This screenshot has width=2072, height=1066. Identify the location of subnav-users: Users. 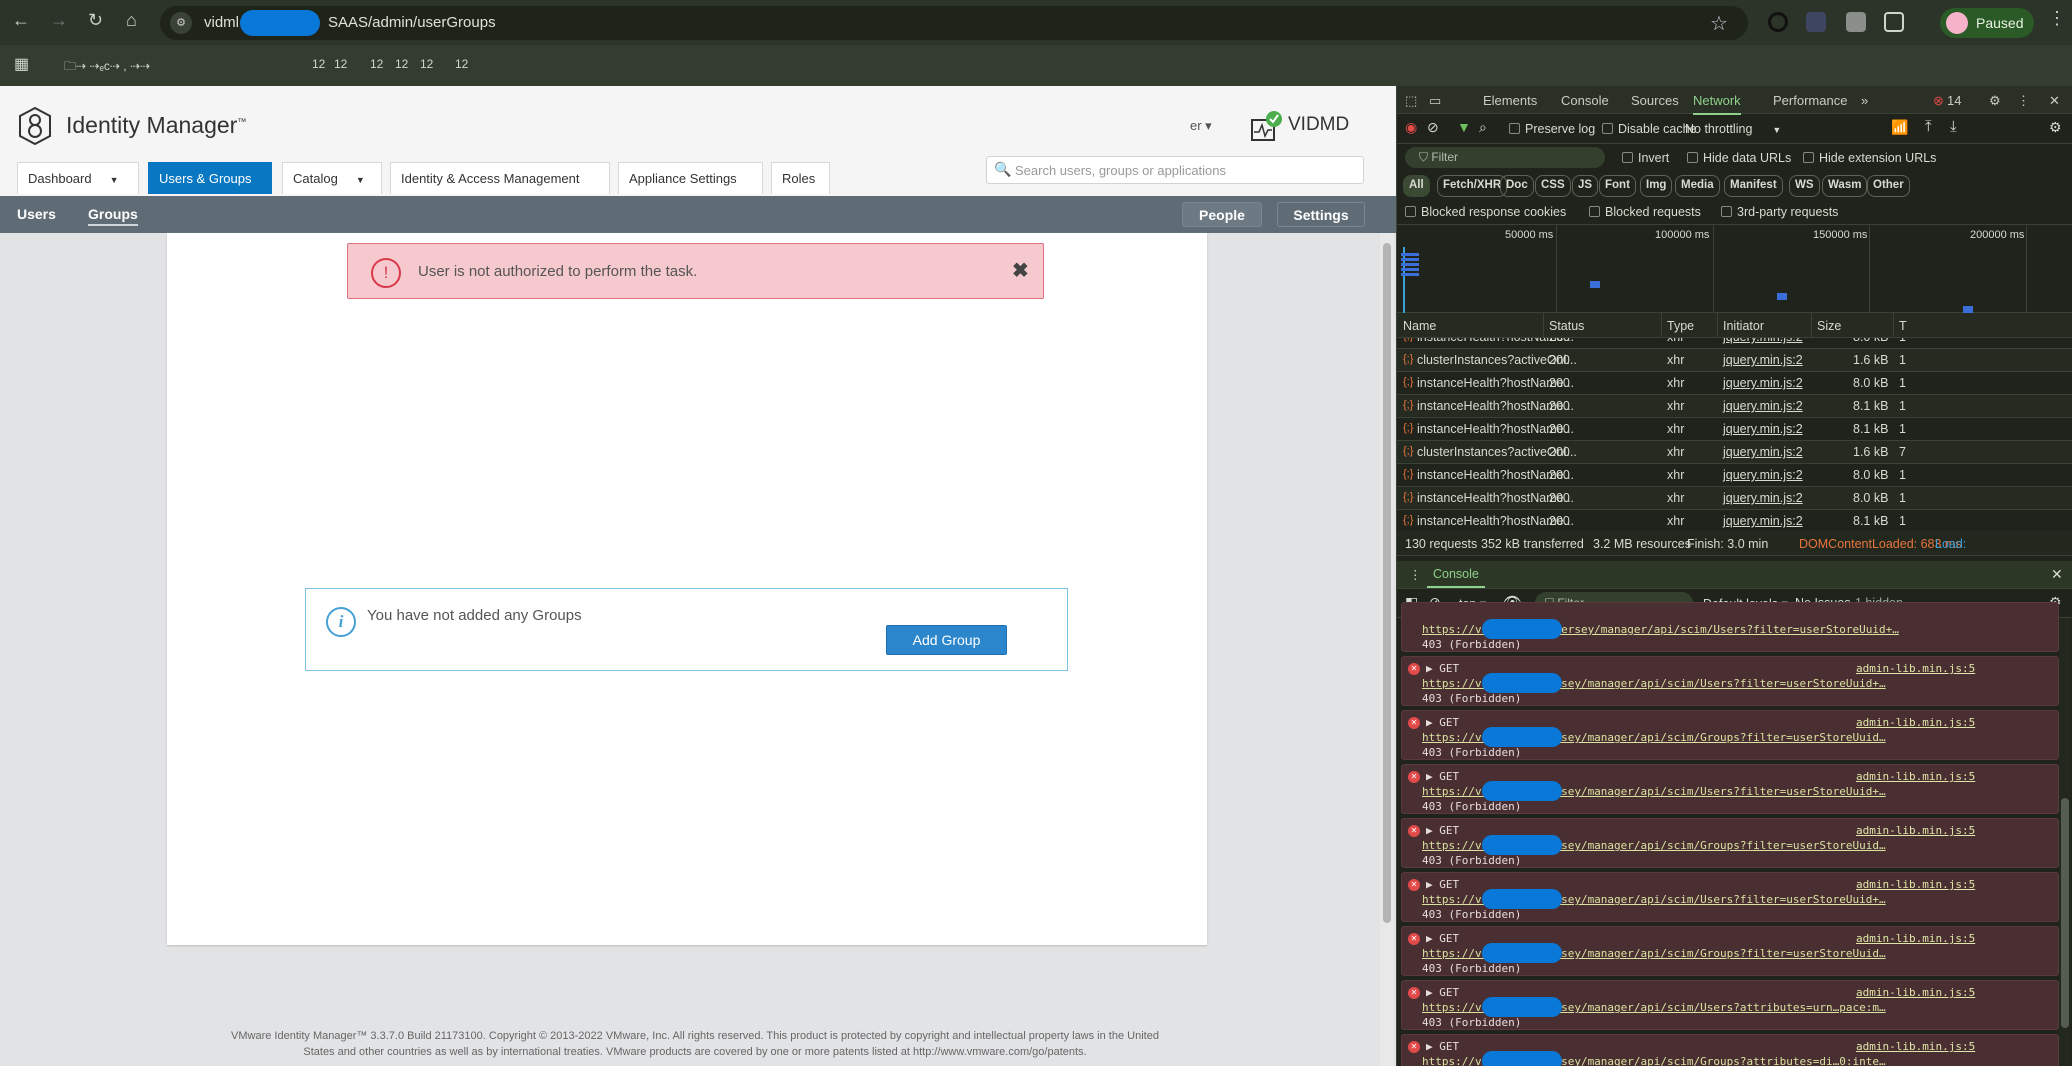
(36, 214).